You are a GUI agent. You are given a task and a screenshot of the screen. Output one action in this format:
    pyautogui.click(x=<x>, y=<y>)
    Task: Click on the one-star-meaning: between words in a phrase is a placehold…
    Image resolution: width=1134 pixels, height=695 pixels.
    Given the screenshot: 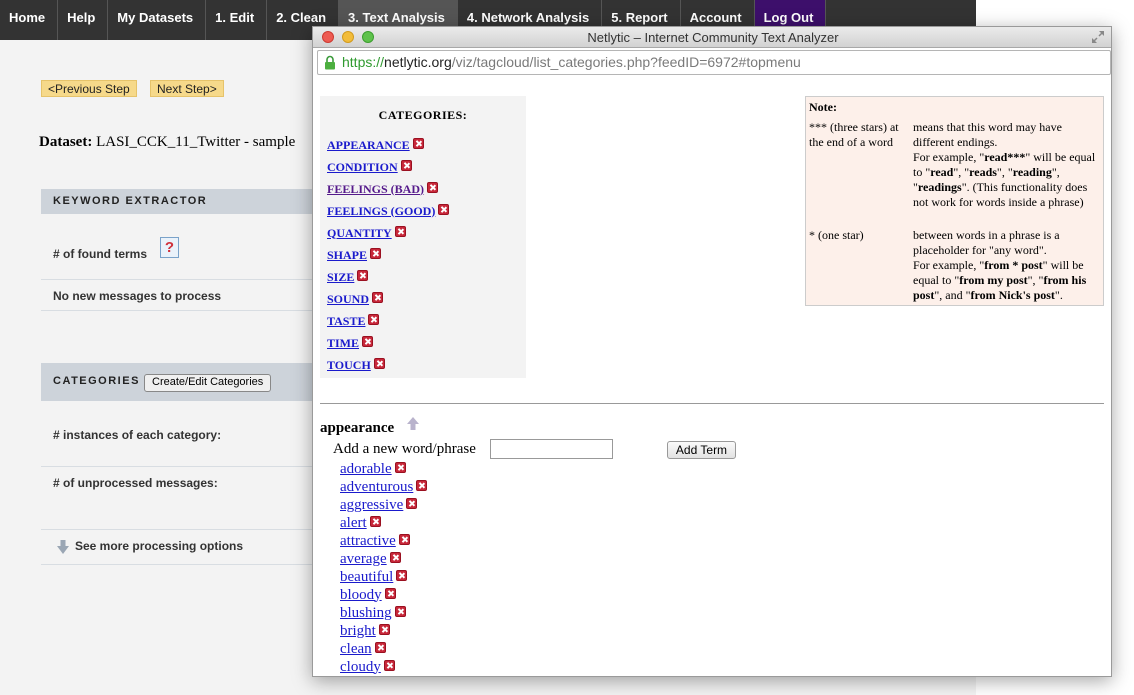 What is the action you would take?
    pyautogui.click(x=986, y=242)
    